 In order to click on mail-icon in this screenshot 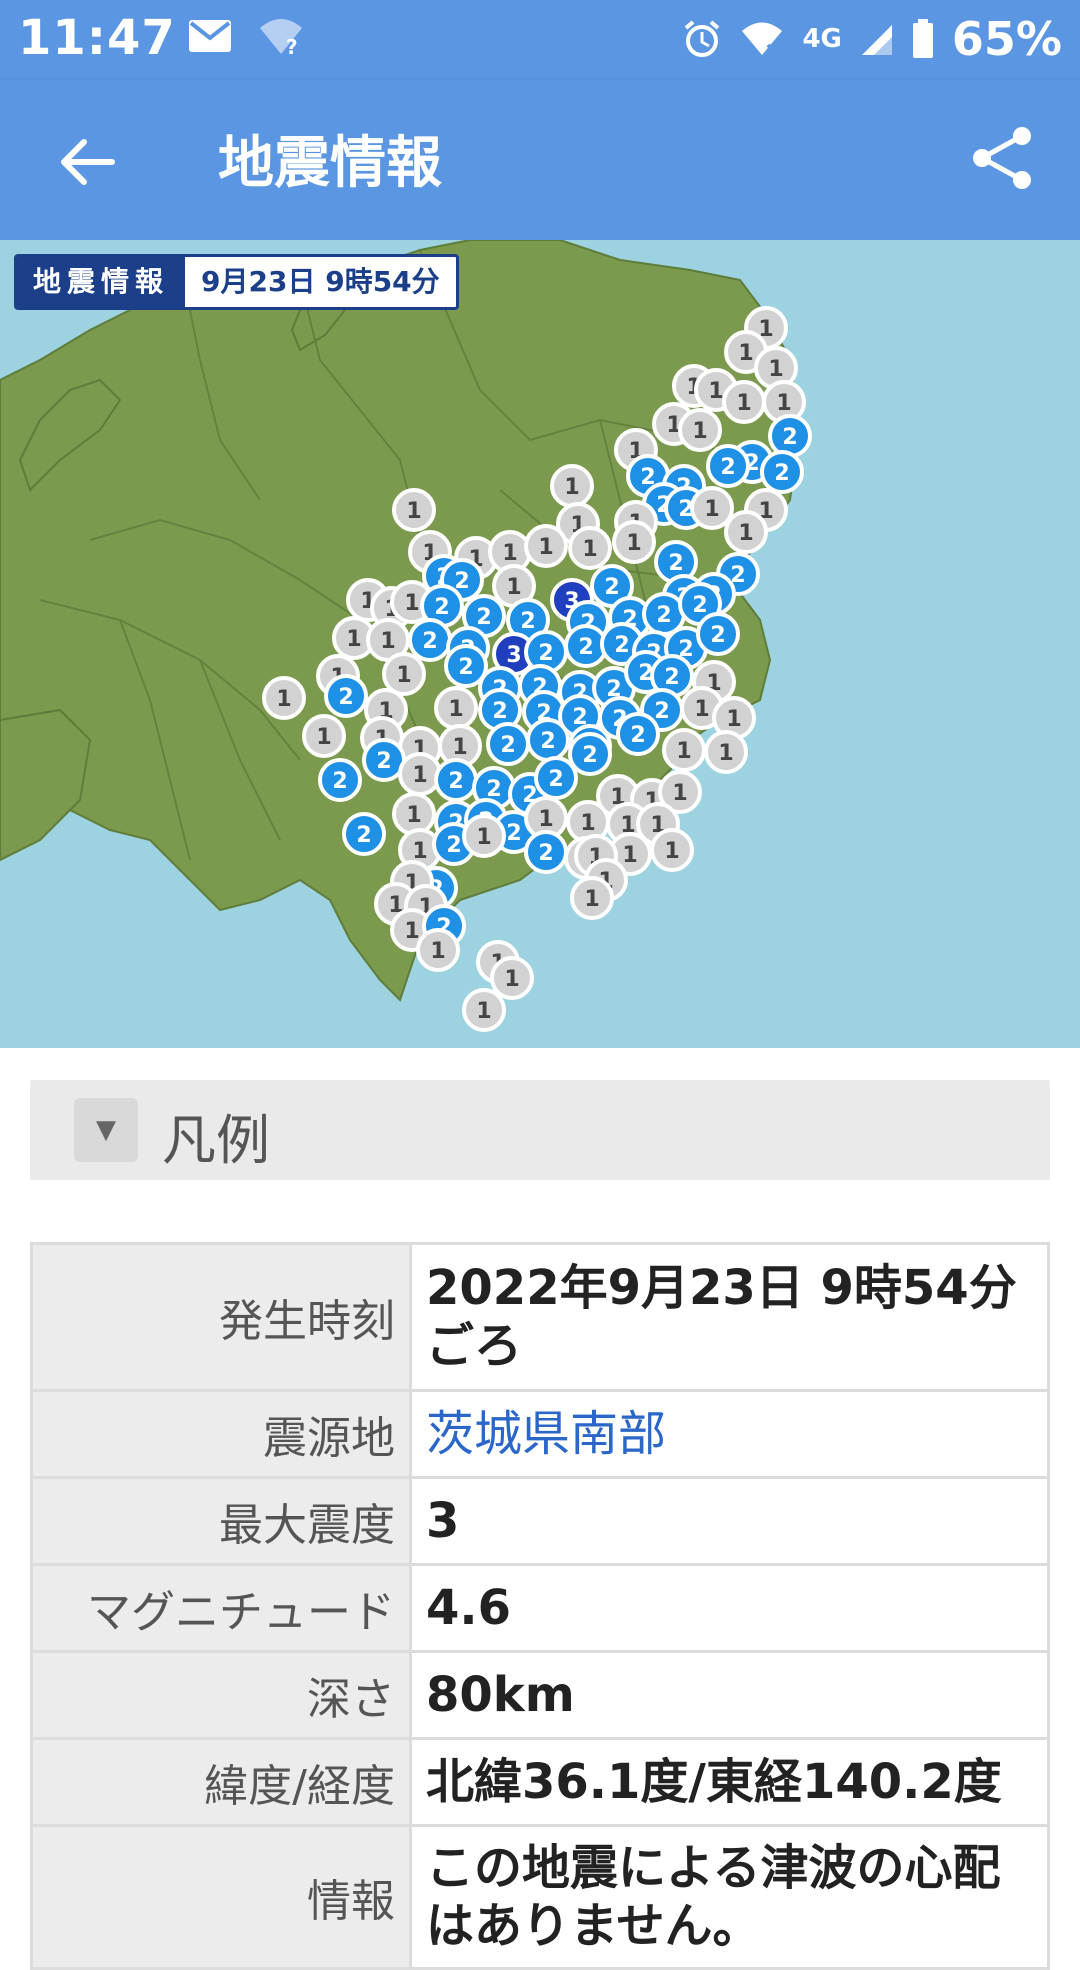, I will do `click(210, 36)`.